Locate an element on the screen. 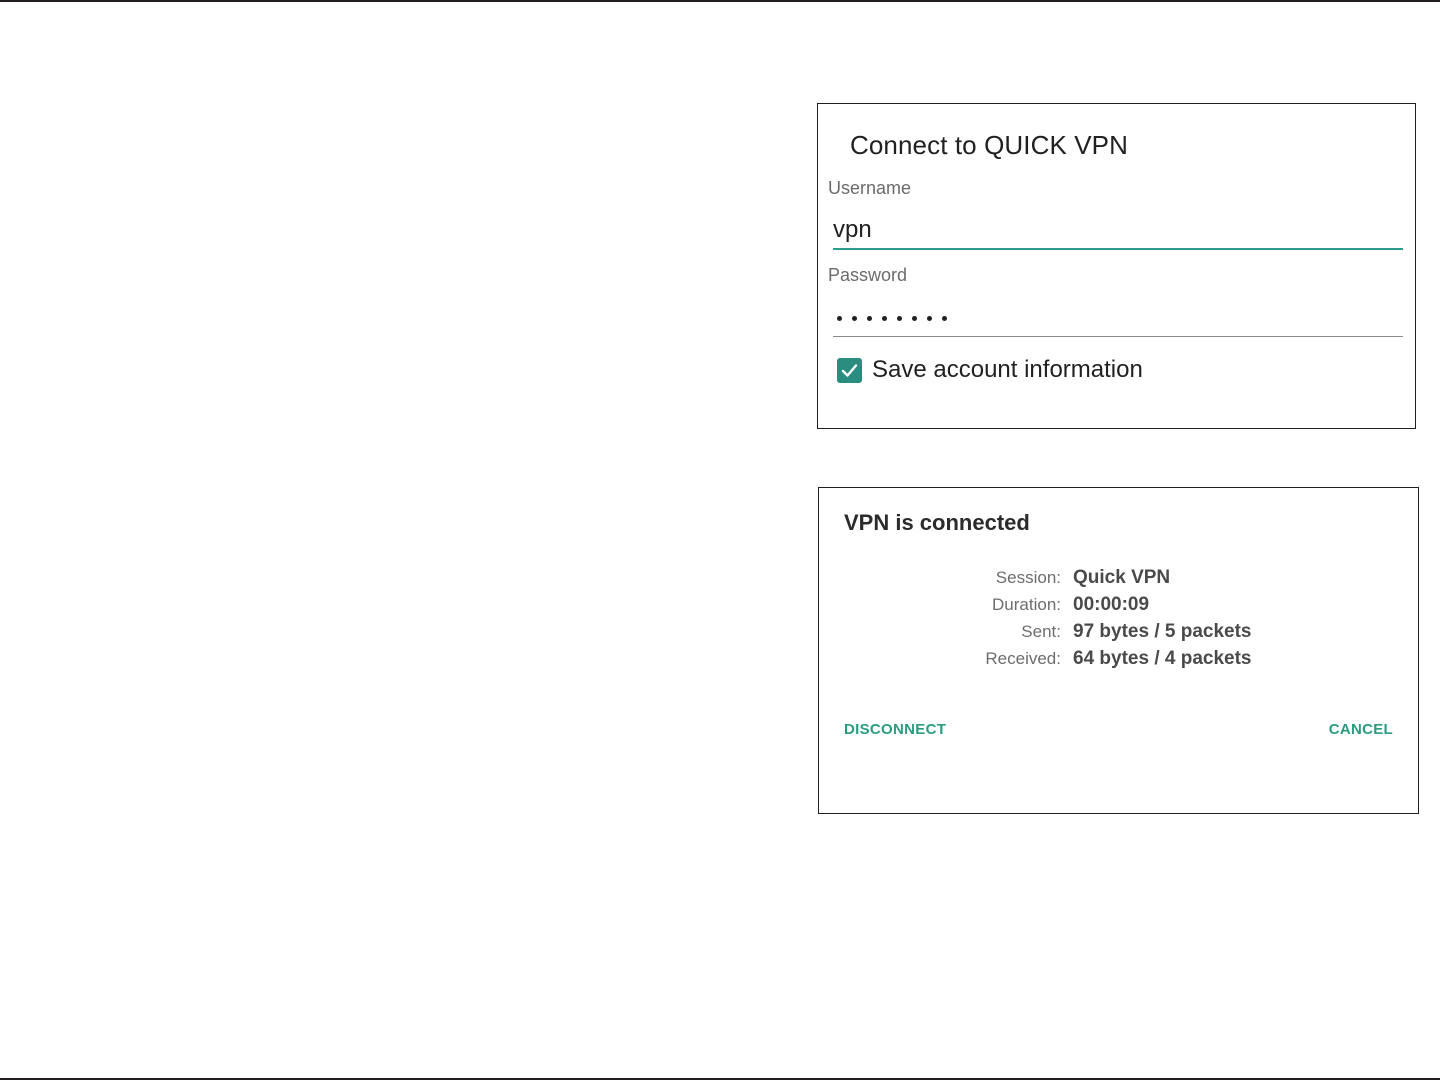 This screenshot has height=1081, width=1440. check-icon is located at coordinates (849, 370).